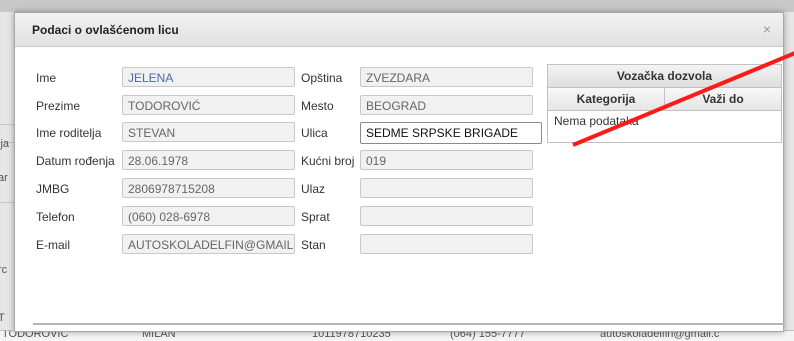  I want to click on last-name-field: TODOROVIĆ, so click(208, 105).